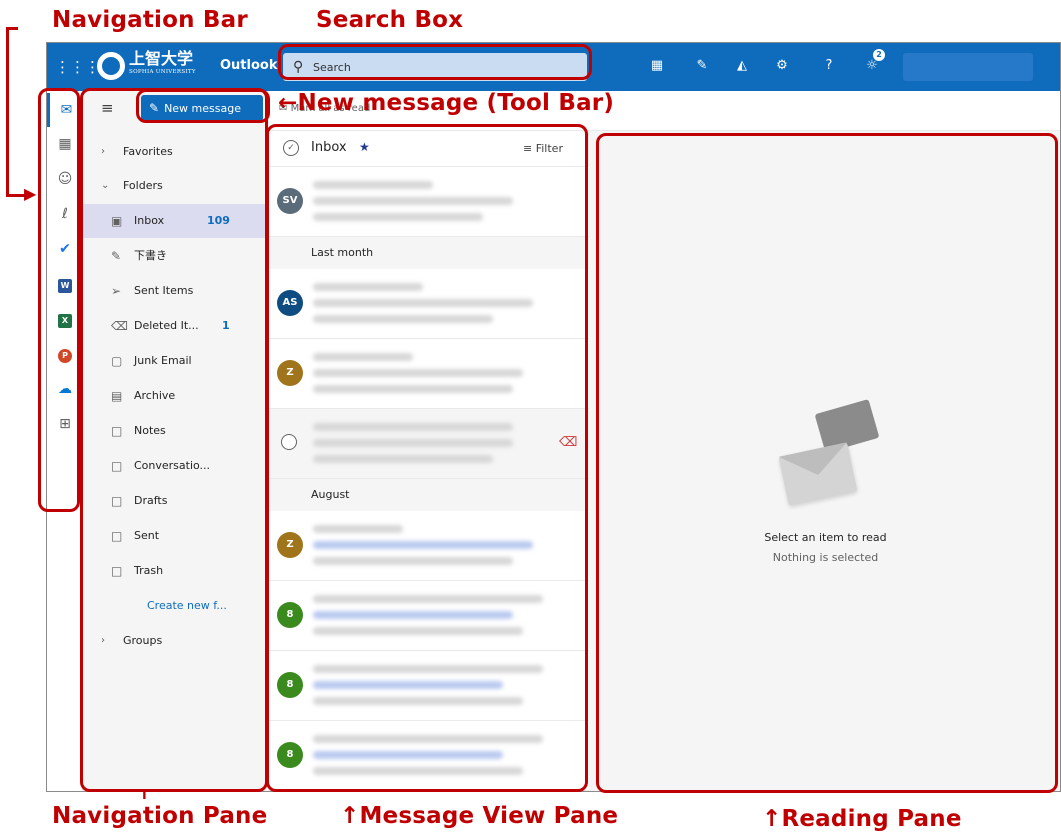 The width and height of the screenshot is (1061, 835). What do you see at coordinates (77, 67) in the screenshot?
I see `waffle-icon: ⋮⋮⋮` at bounding box center [77, 67].